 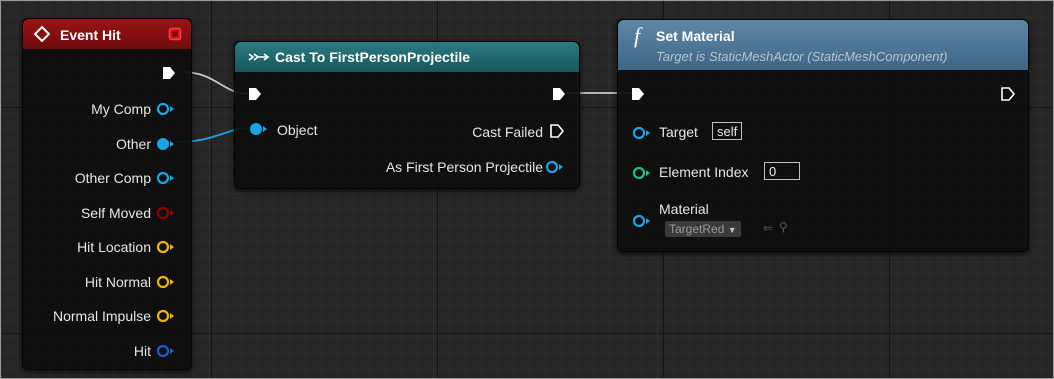 I want to click on pin-other-comp, so click(x=166, y=178).